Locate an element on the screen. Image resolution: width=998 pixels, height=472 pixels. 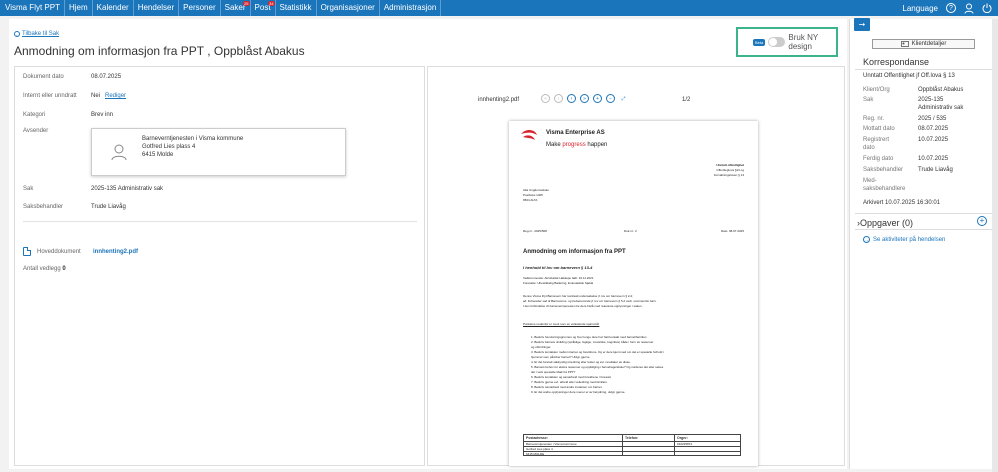
nav-brand: Visma Flyt PPT is located at coordinates (32, 8).